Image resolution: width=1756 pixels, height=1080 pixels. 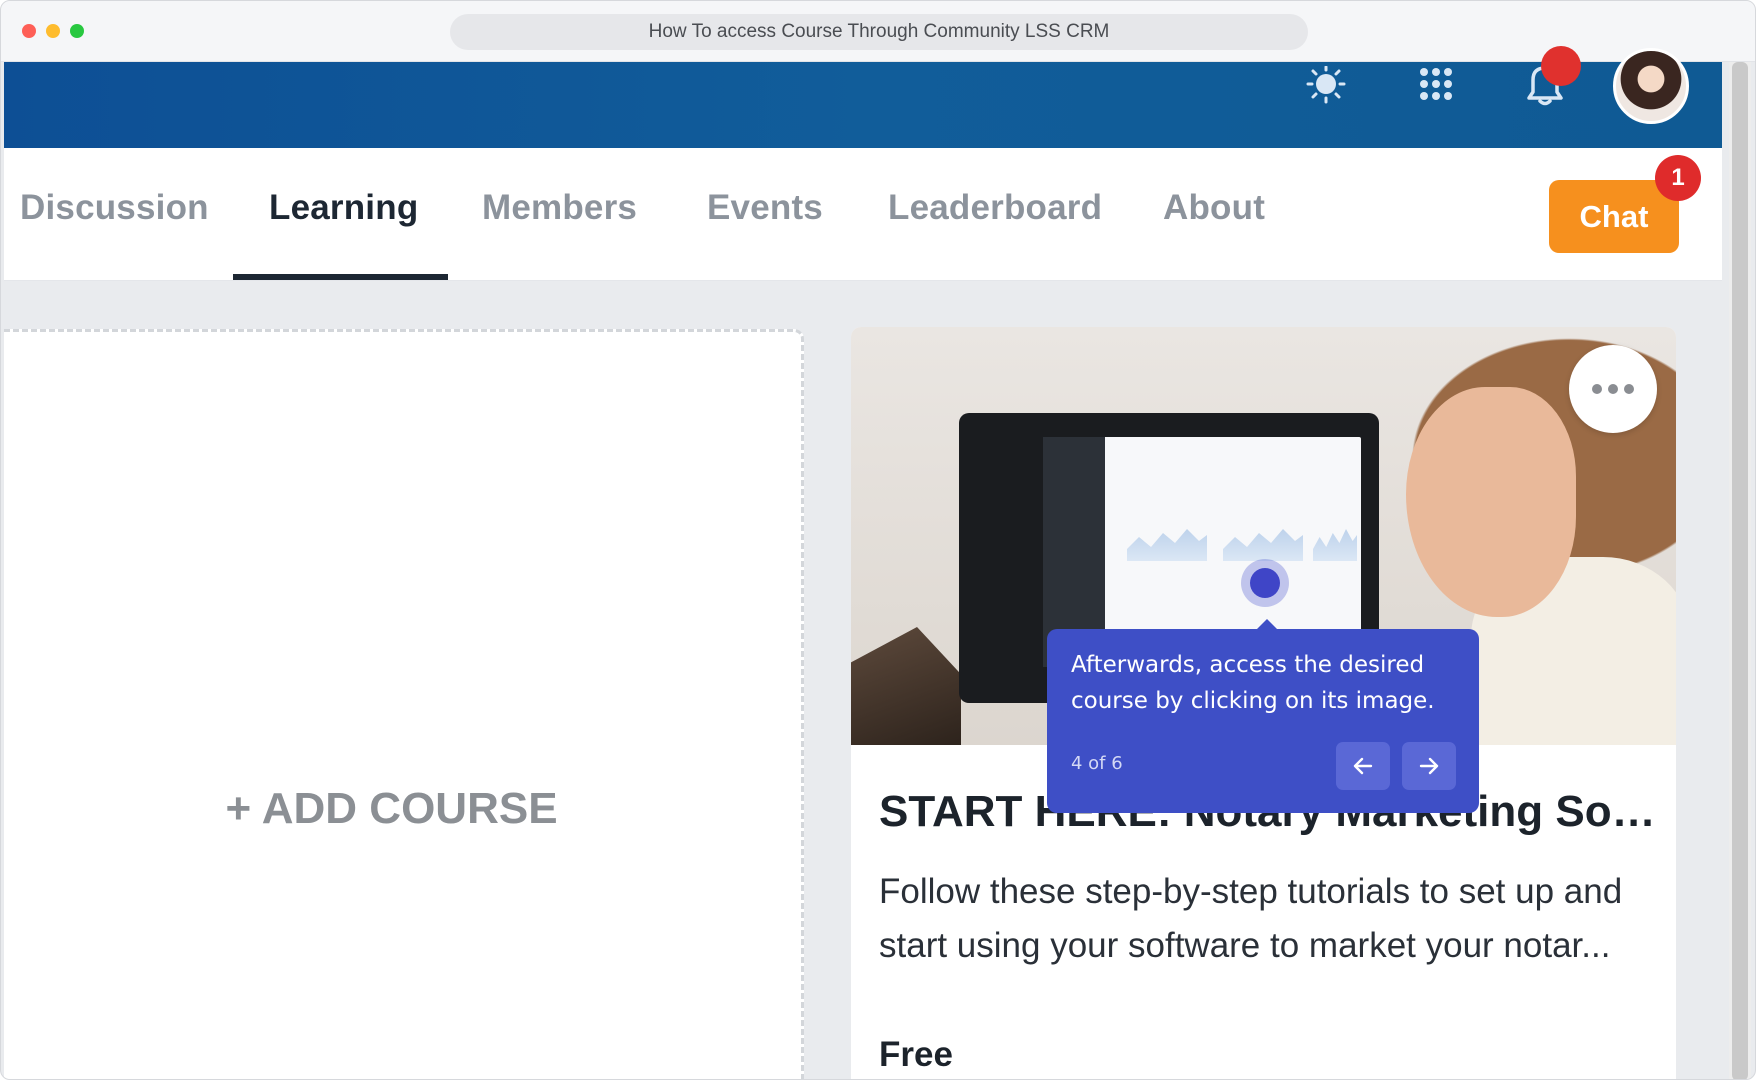 I want to click on tour-hotspot, so click(x=1265, y=583).